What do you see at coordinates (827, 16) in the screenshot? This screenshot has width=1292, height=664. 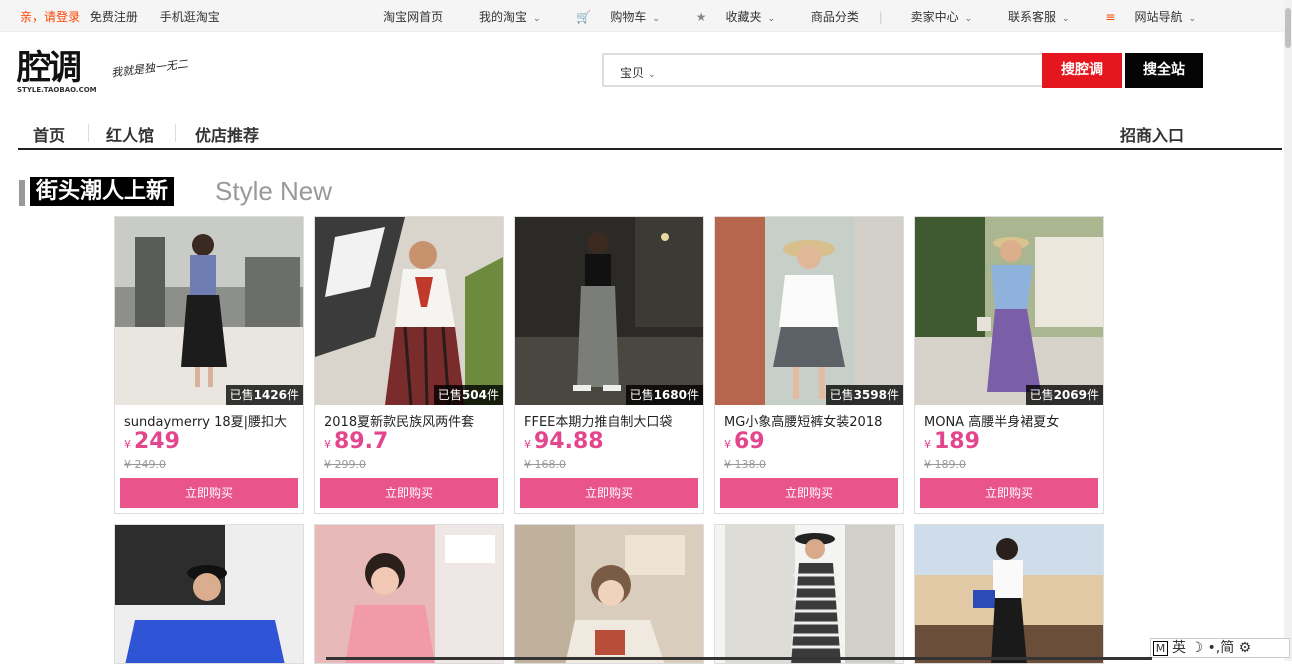 I see `topbar-item-categories: 商品分类` at bounding box center [827, 16].